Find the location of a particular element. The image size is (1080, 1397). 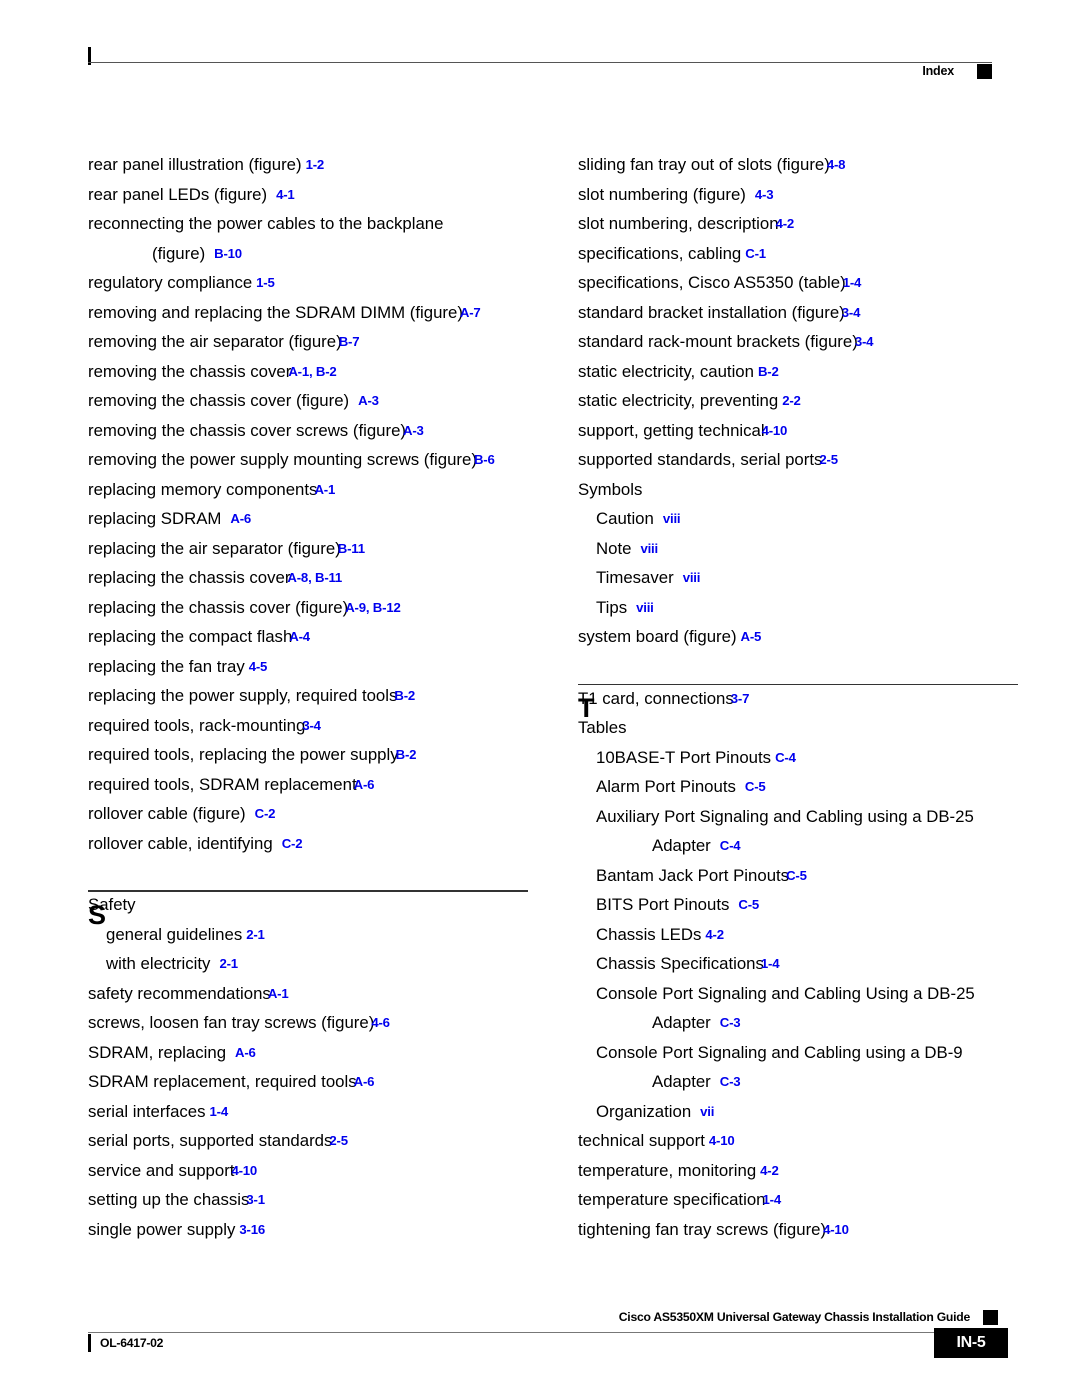

index-page-reference: 1-5 is located at coordinates (265, 282).